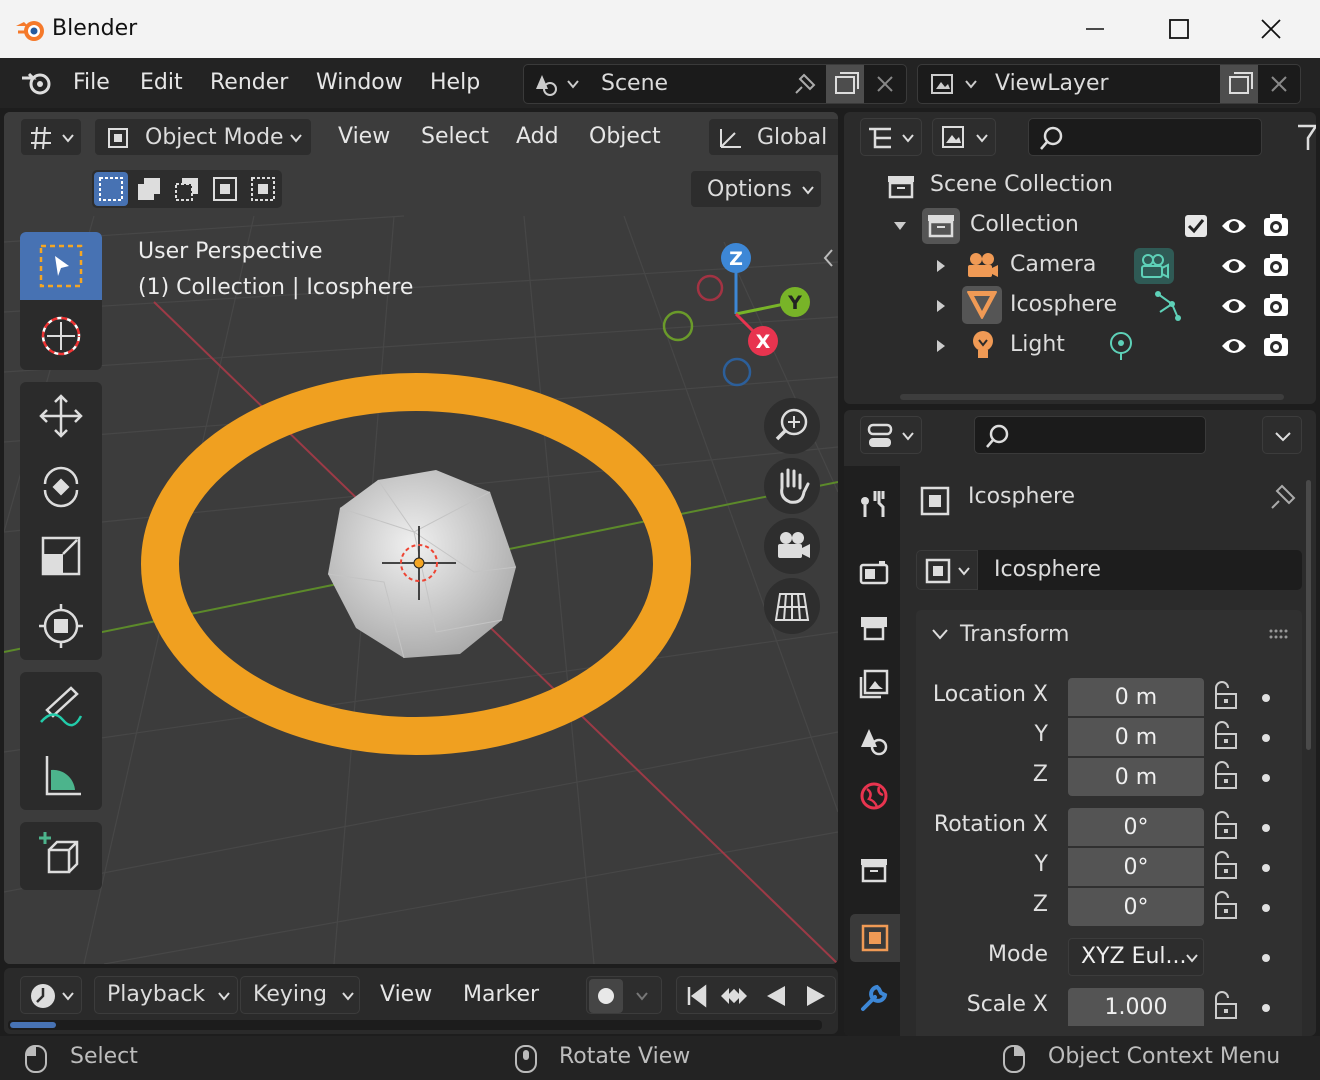  What do you see at coordinates (816, 996) in the screenshot?
I see `play-icon` at bounding box center [816, 996].